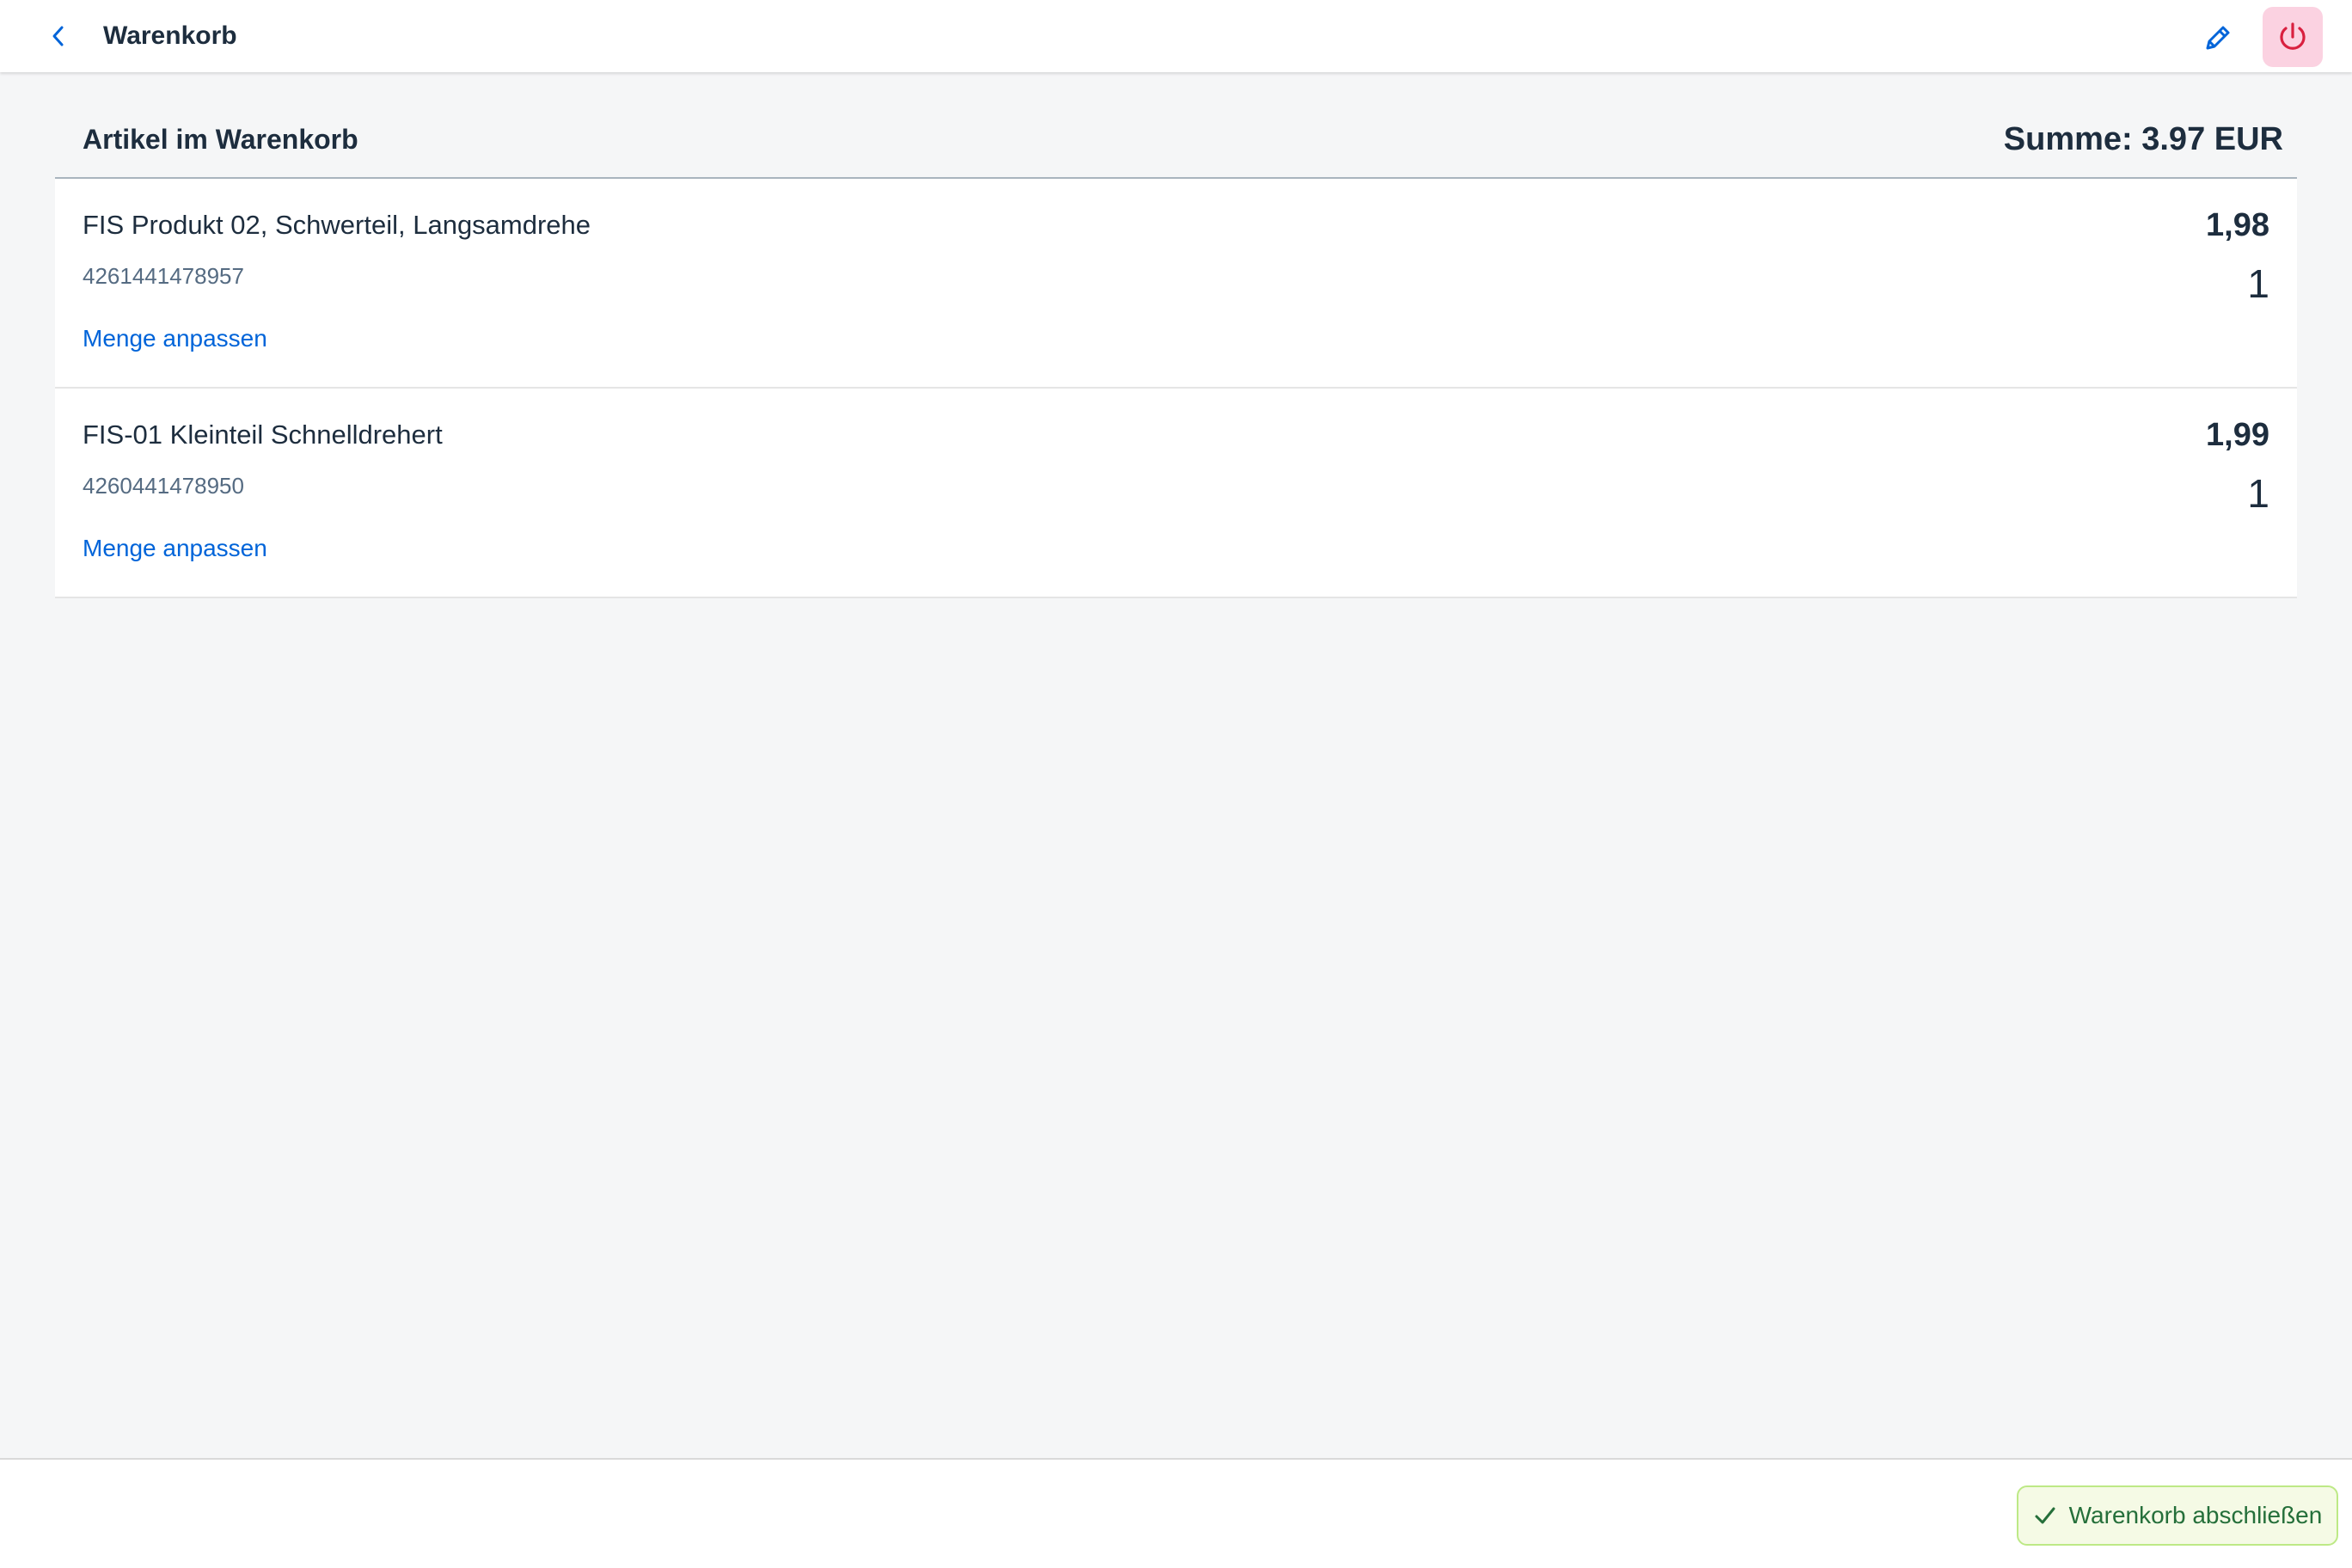 The image size is (2352, 1568). I want to click on back-button, so click(58, 36).